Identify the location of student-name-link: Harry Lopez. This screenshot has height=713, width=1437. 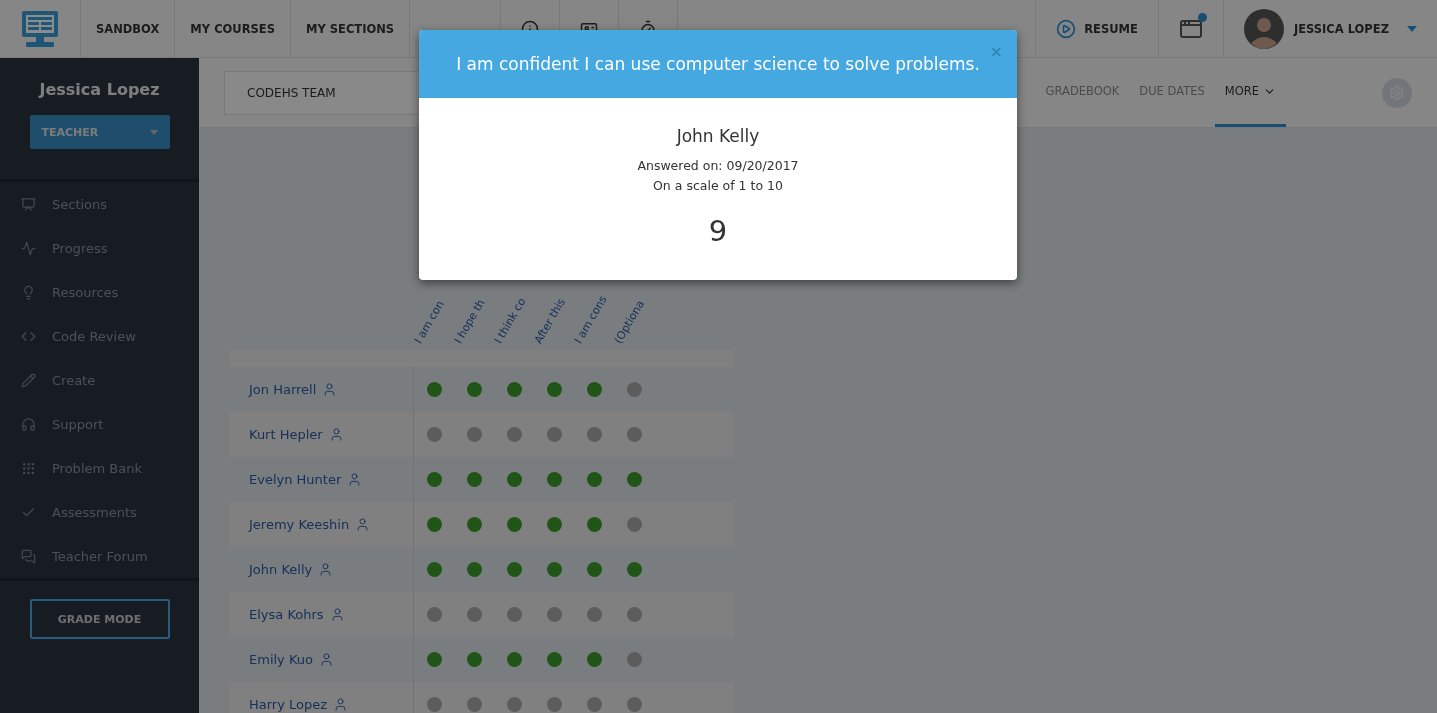
(288, 704).